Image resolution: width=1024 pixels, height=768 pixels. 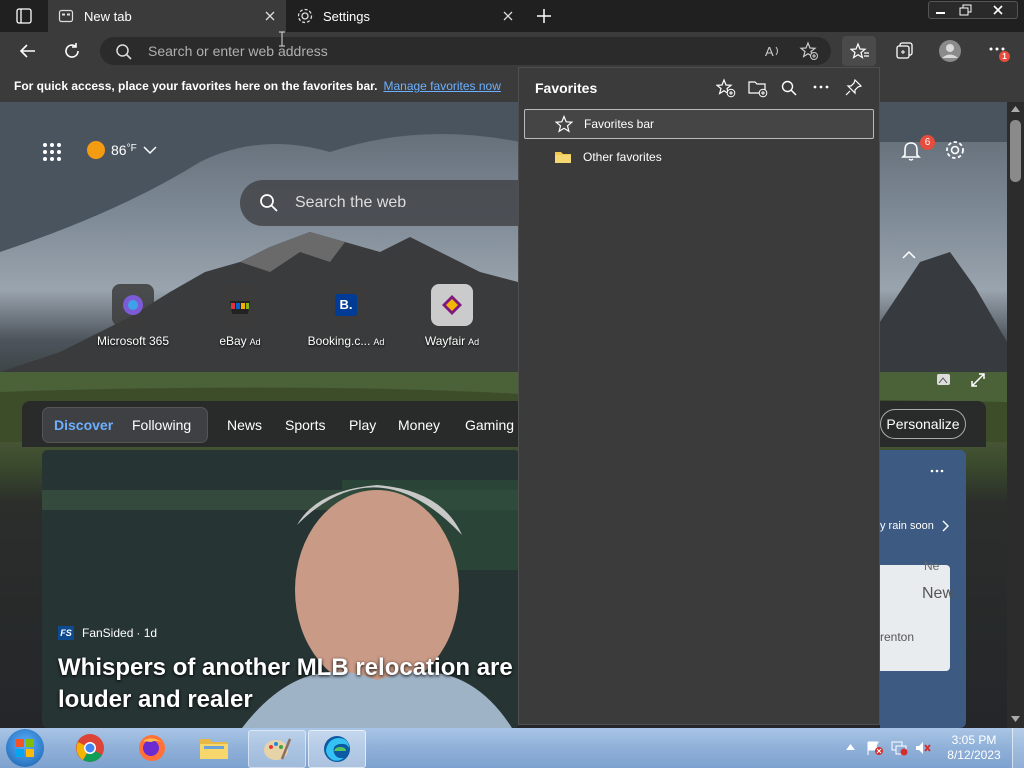 What do you see at coordinates (406, 16) in the screenshot?
I see `tab-settings: Settings` at bounding box center [406, 16].